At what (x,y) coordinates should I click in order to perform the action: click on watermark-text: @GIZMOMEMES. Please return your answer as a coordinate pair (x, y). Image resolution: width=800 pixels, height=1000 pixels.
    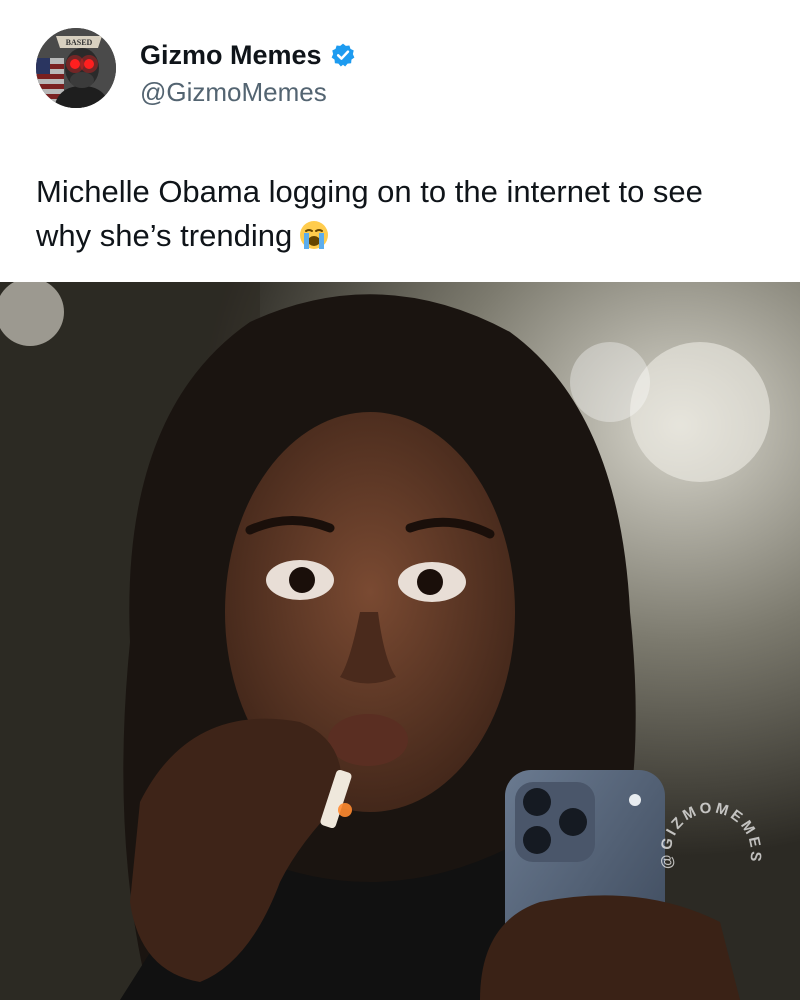
    Looking at the image, I should click on (709, 834).